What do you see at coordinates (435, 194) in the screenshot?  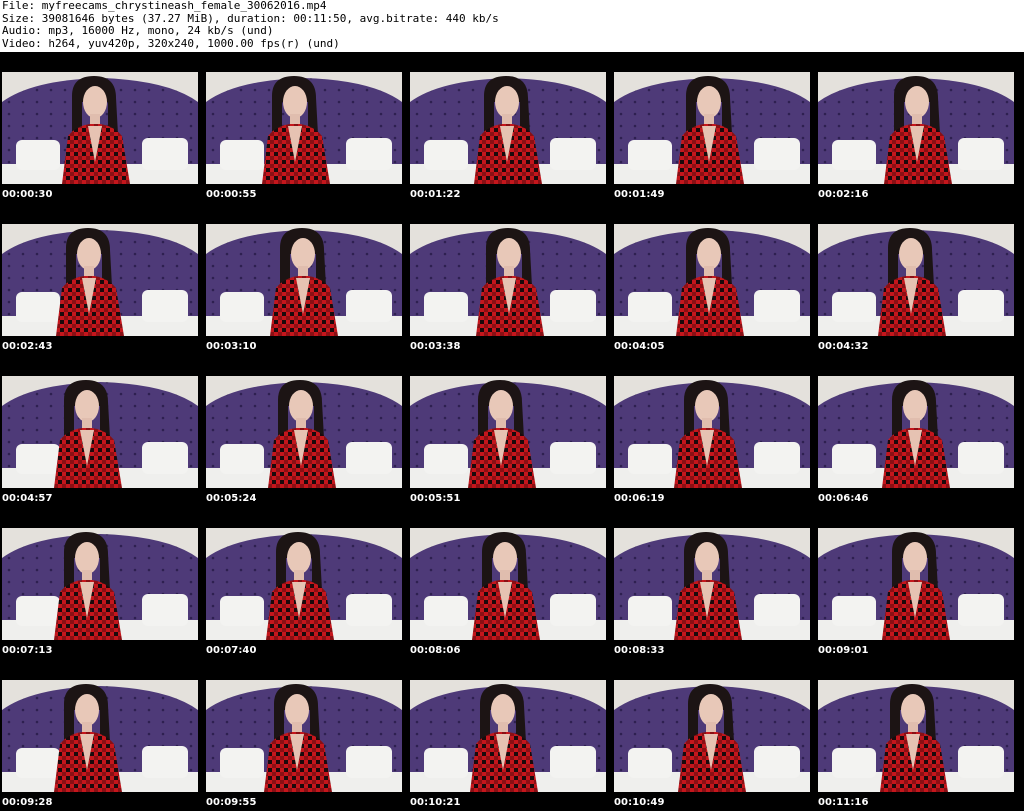 I see `timestamp-label: 00:01:22` at bounding box center [435, 194].